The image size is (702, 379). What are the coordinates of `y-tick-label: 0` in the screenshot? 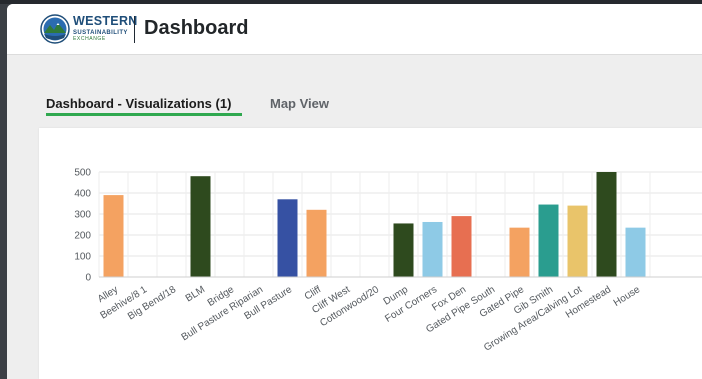 It's located at (88, 278).